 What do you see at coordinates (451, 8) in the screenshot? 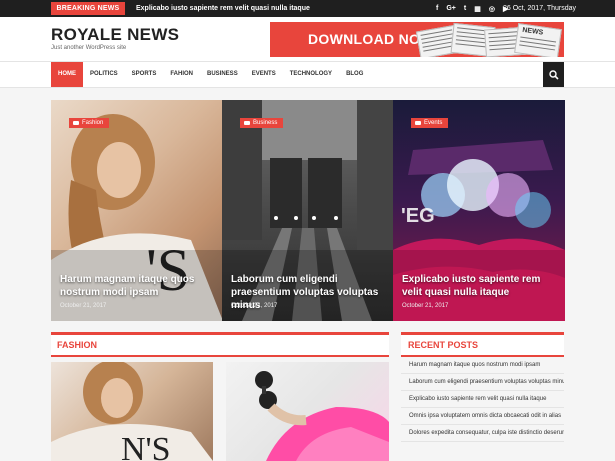
I see `google-plus-icon: G+` at bounding box center [451, 8].